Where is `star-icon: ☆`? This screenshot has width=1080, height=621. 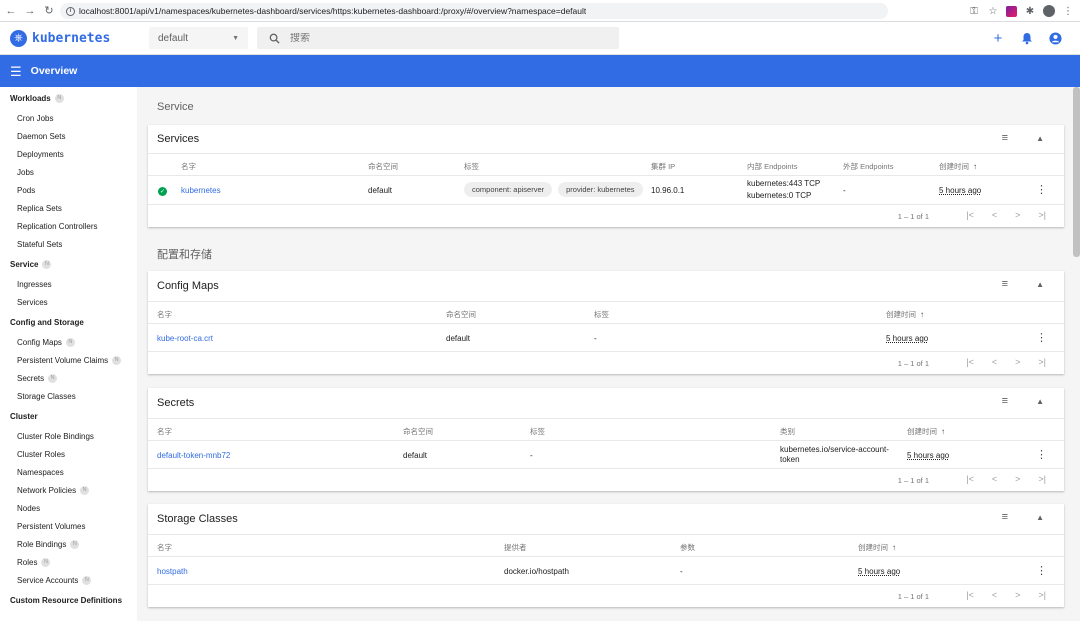 star-icon: ☆ is located at coordinates (993, 11).